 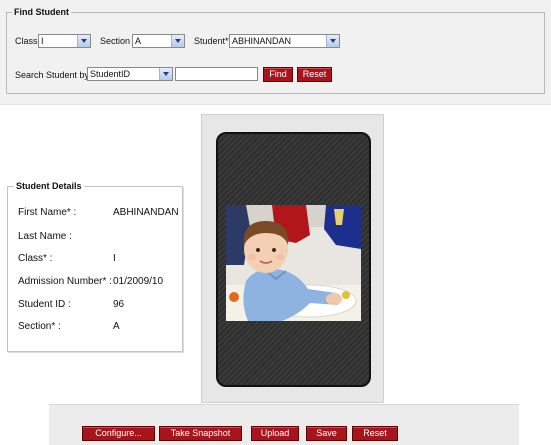 I want to click on student-label: Student*, so click(x=211, y=41).